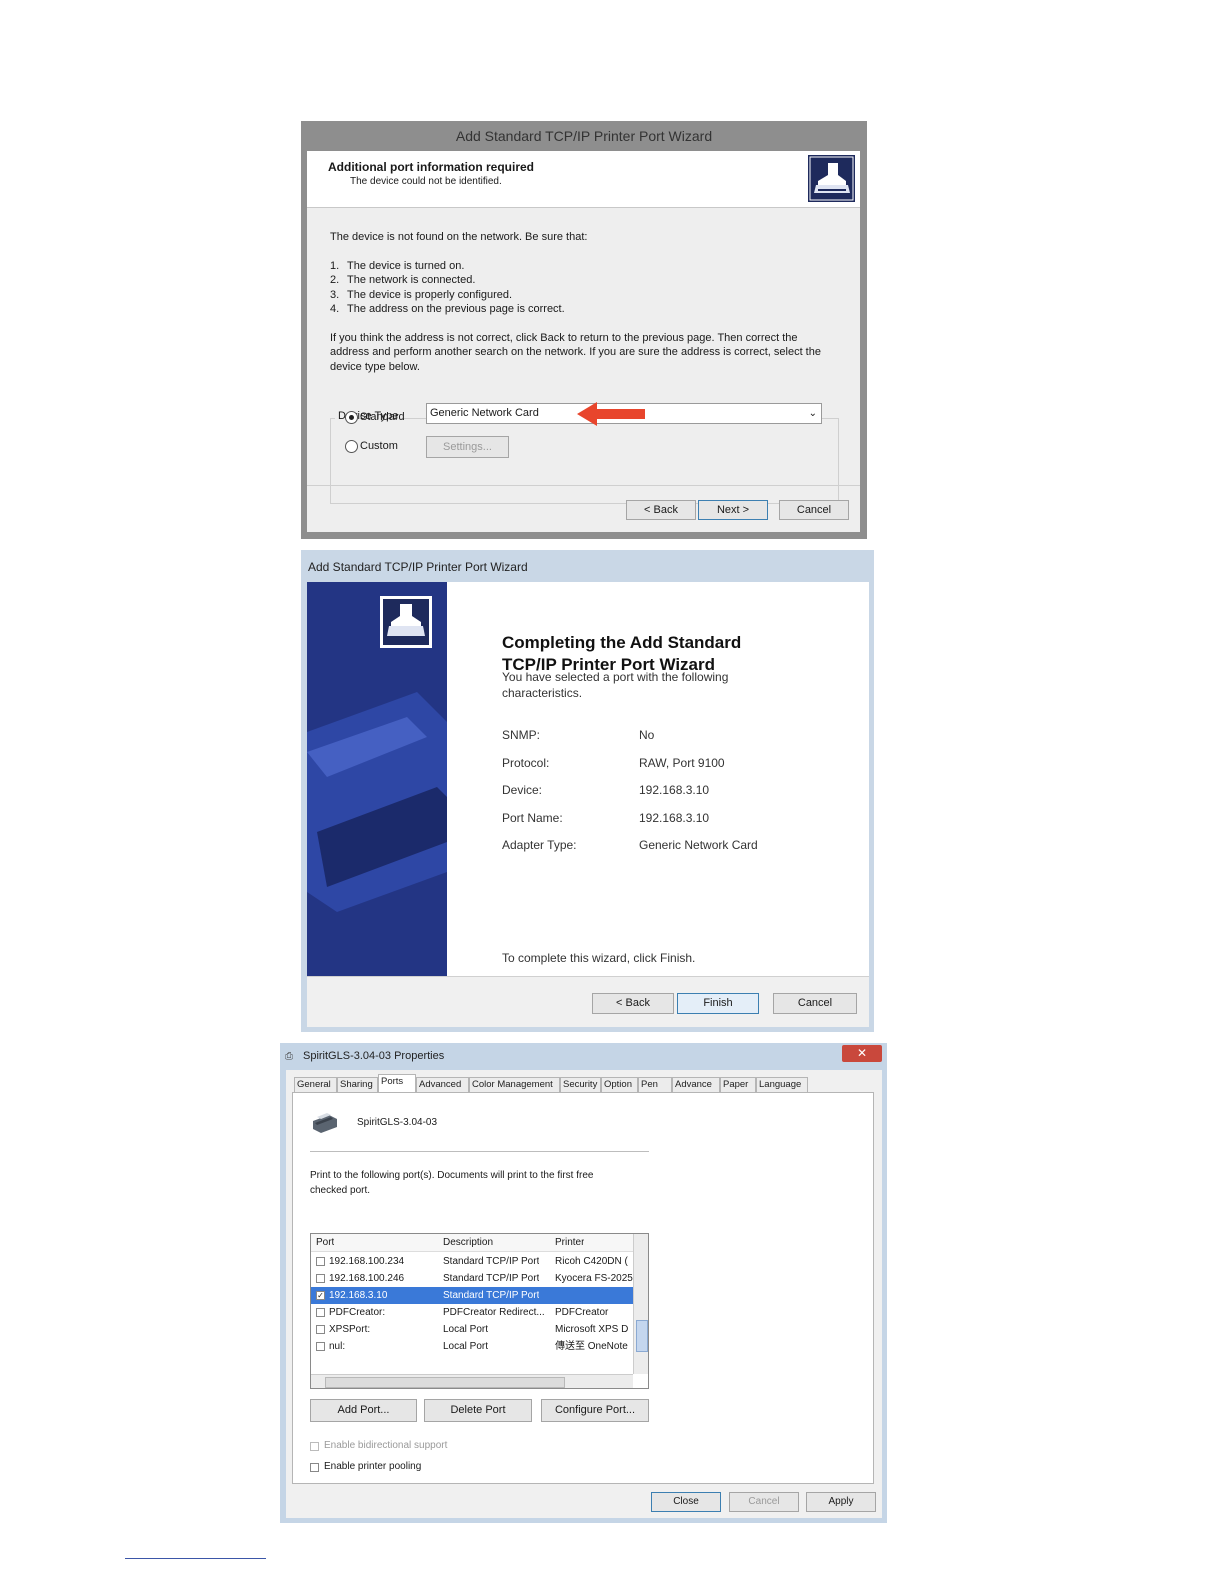 The height and width of the screenshot is (1584, 1224). I want to click on port-name-label: Port Name:, so click(532, 818).